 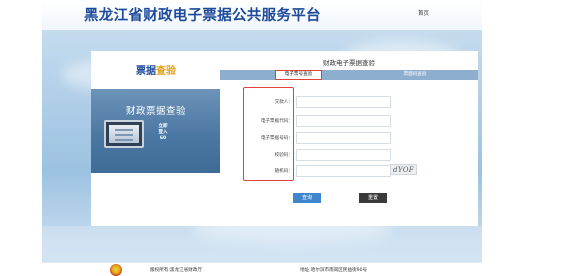 What do you see at coordinates (334, 270) in the screenshot?
I see `footer-address: 地址:哈尔滨市南岗区民益街90号` at bounding box center [334, 270].